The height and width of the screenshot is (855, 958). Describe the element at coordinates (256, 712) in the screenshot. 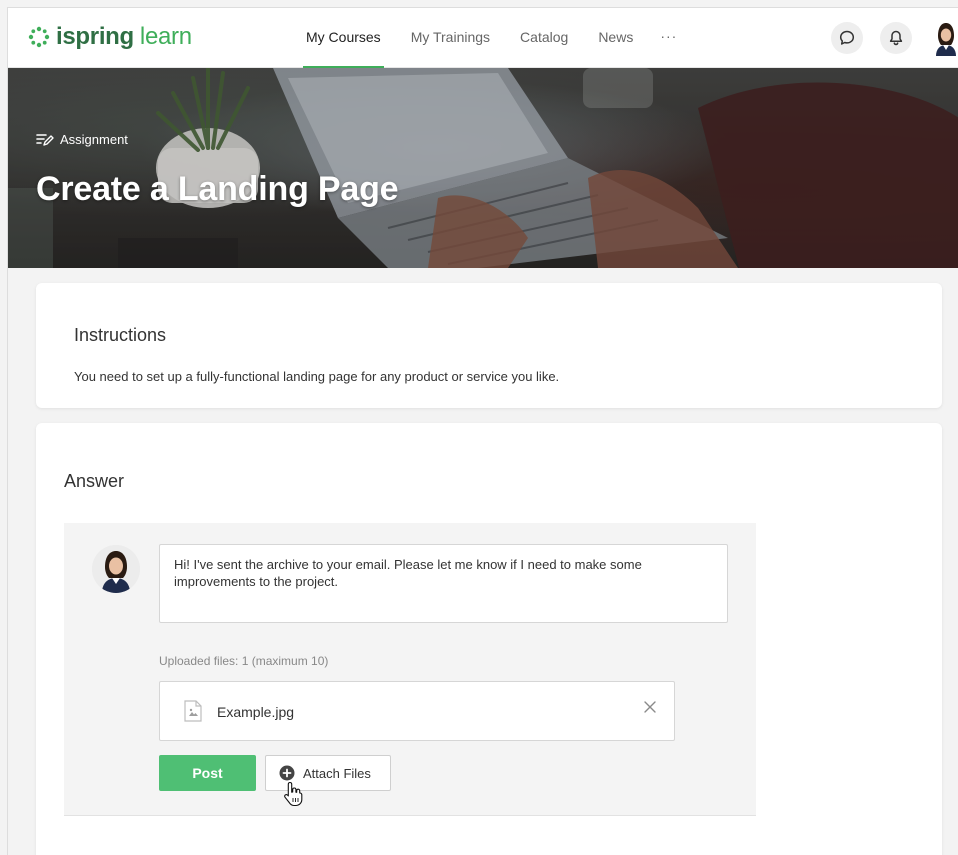

I see `file-name: Example.jpg` at that location.